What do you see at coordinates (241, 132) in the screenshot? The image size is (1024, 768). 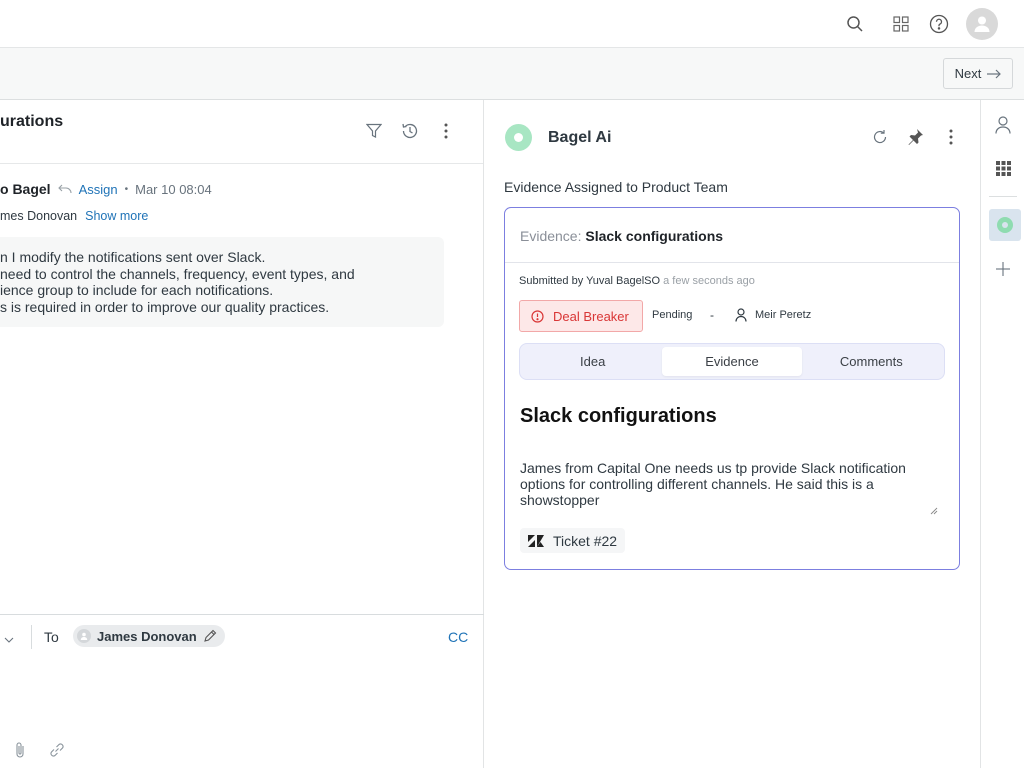 I see `ticket-header: urations` at bounding box center [241, 132].